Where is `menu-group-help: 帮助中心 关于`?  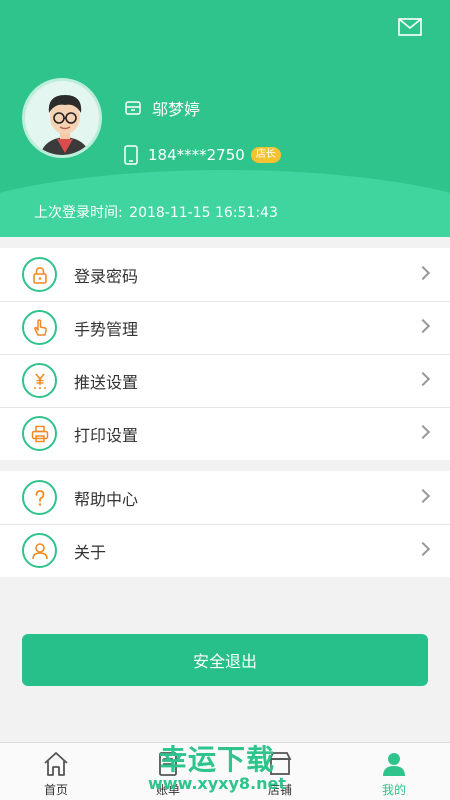 menu-group-help: 帮助中心 关于 is located at coordinates (225, 524).